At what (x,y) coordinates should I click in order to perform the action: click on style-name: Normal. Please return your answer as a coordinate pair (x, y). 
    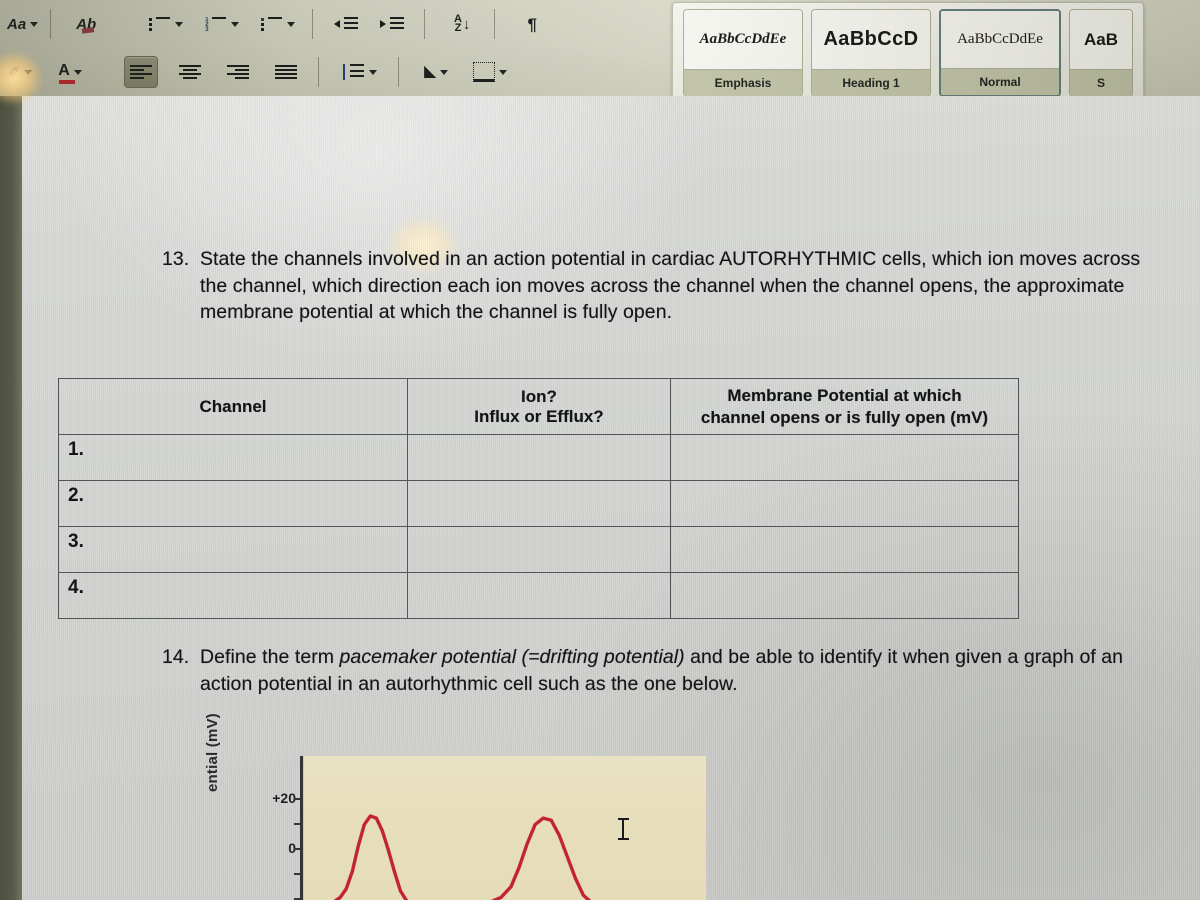
    Looking at the image, I should click on (1000, 81).